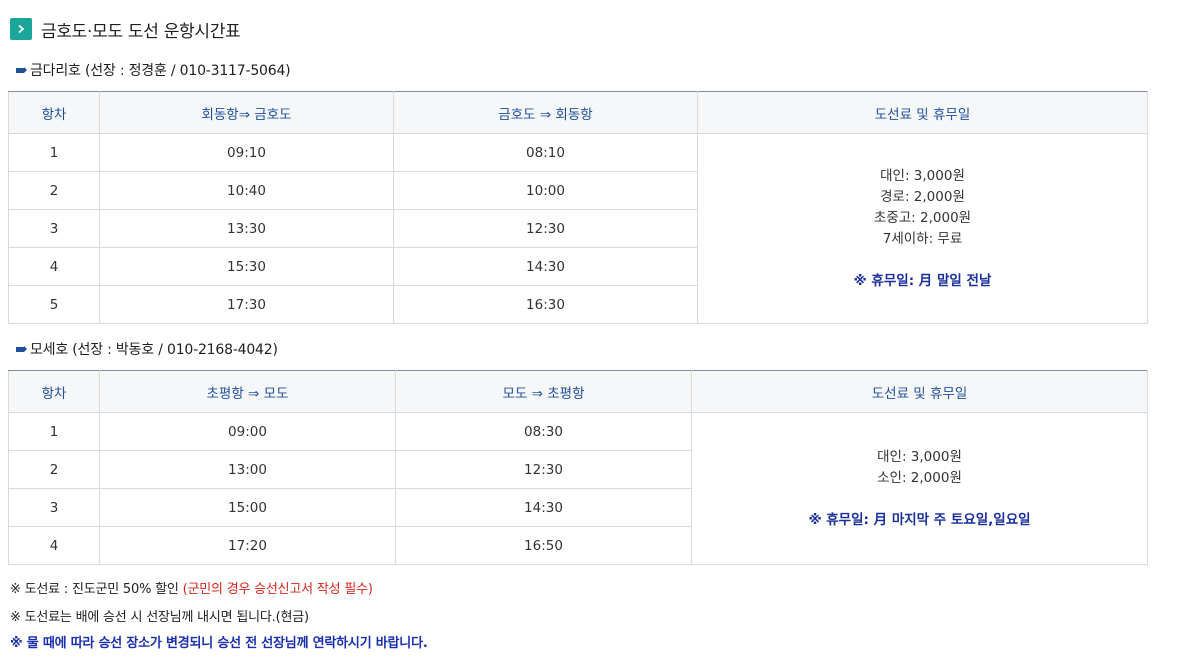  Describe the element at coordinates (247, 431) in the screenshot. I see `outbound-time: 09:00` at that location.